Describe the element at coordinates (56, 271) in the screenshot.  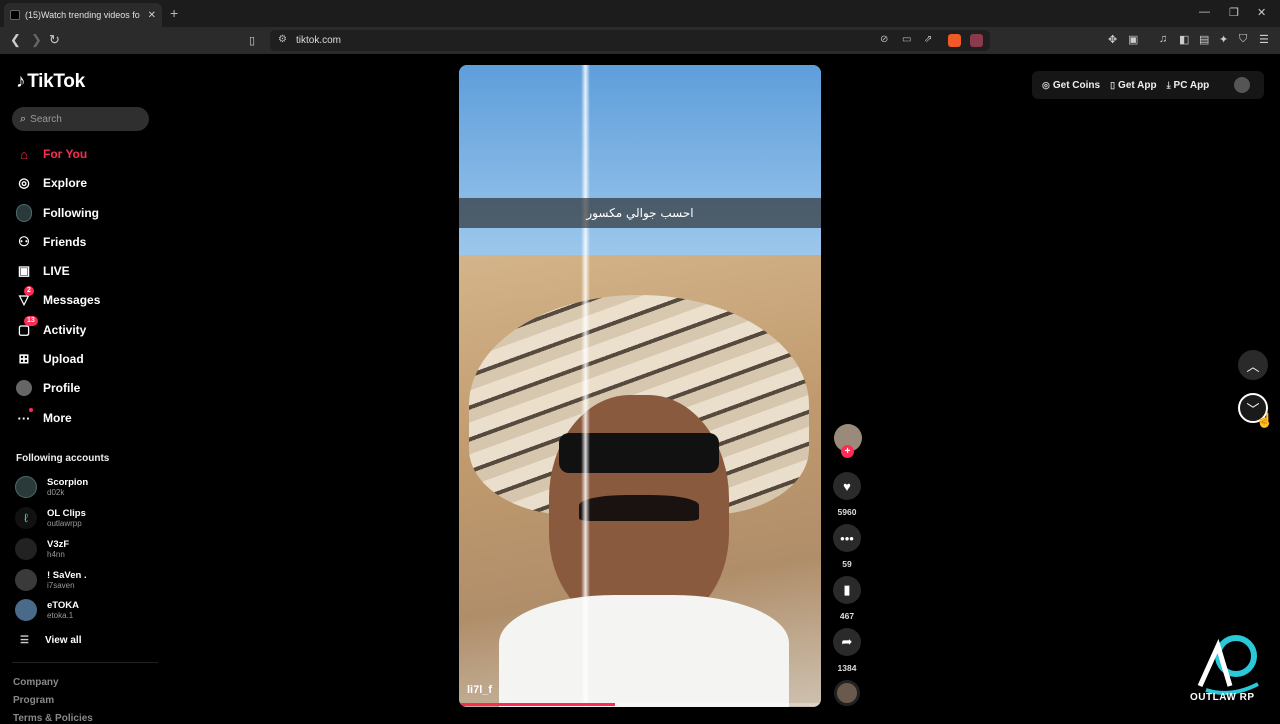
I see `nav-label: LIVE` at that location.